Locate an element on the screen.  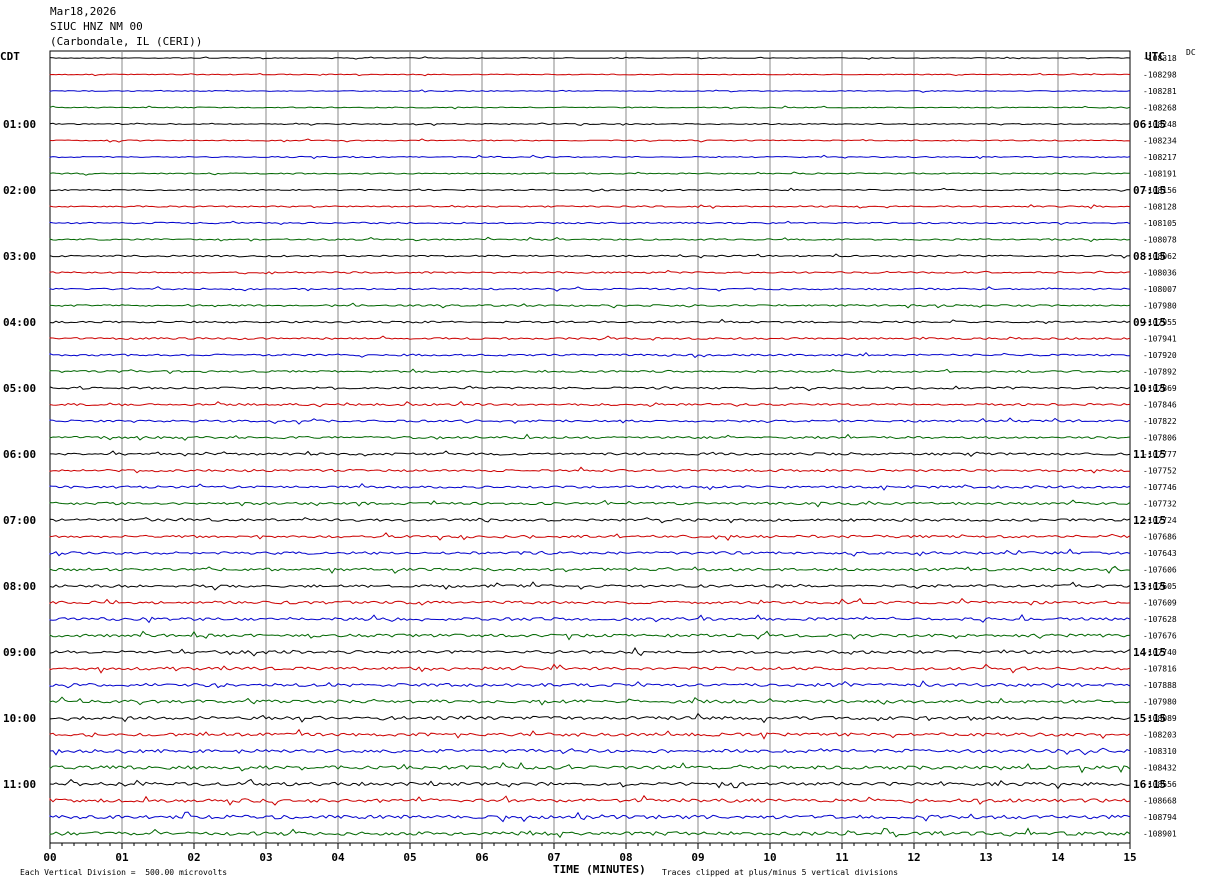
left-hour-label: 05:00 is located at coordinates (19, 388).